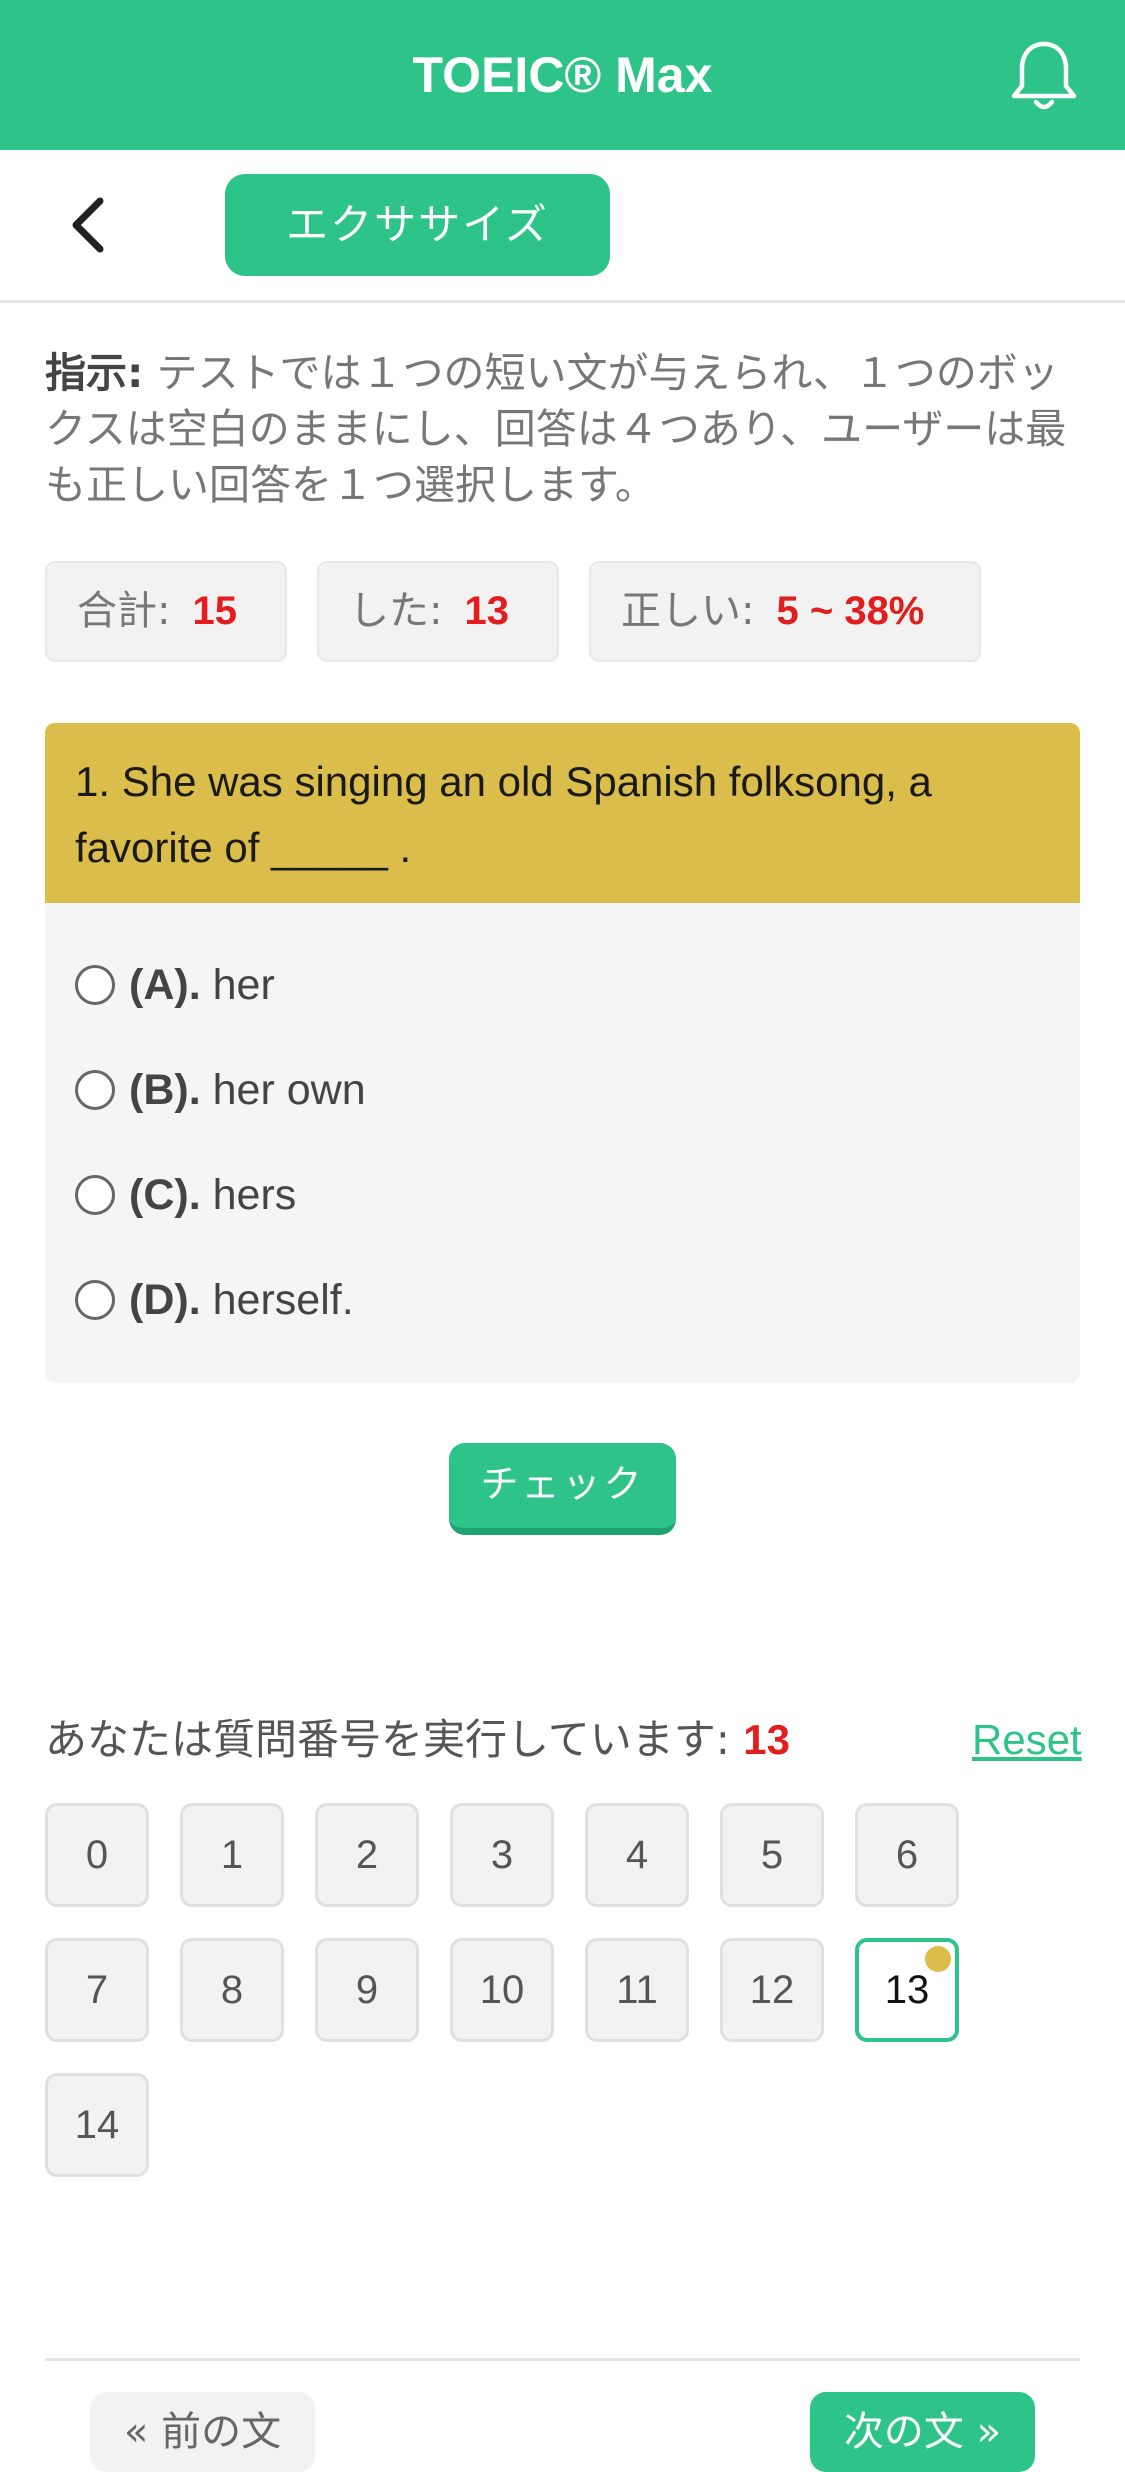  Describe the element at coordinates (486, 611) in the screenshot. I see `stat-done-value: 13` at that location.